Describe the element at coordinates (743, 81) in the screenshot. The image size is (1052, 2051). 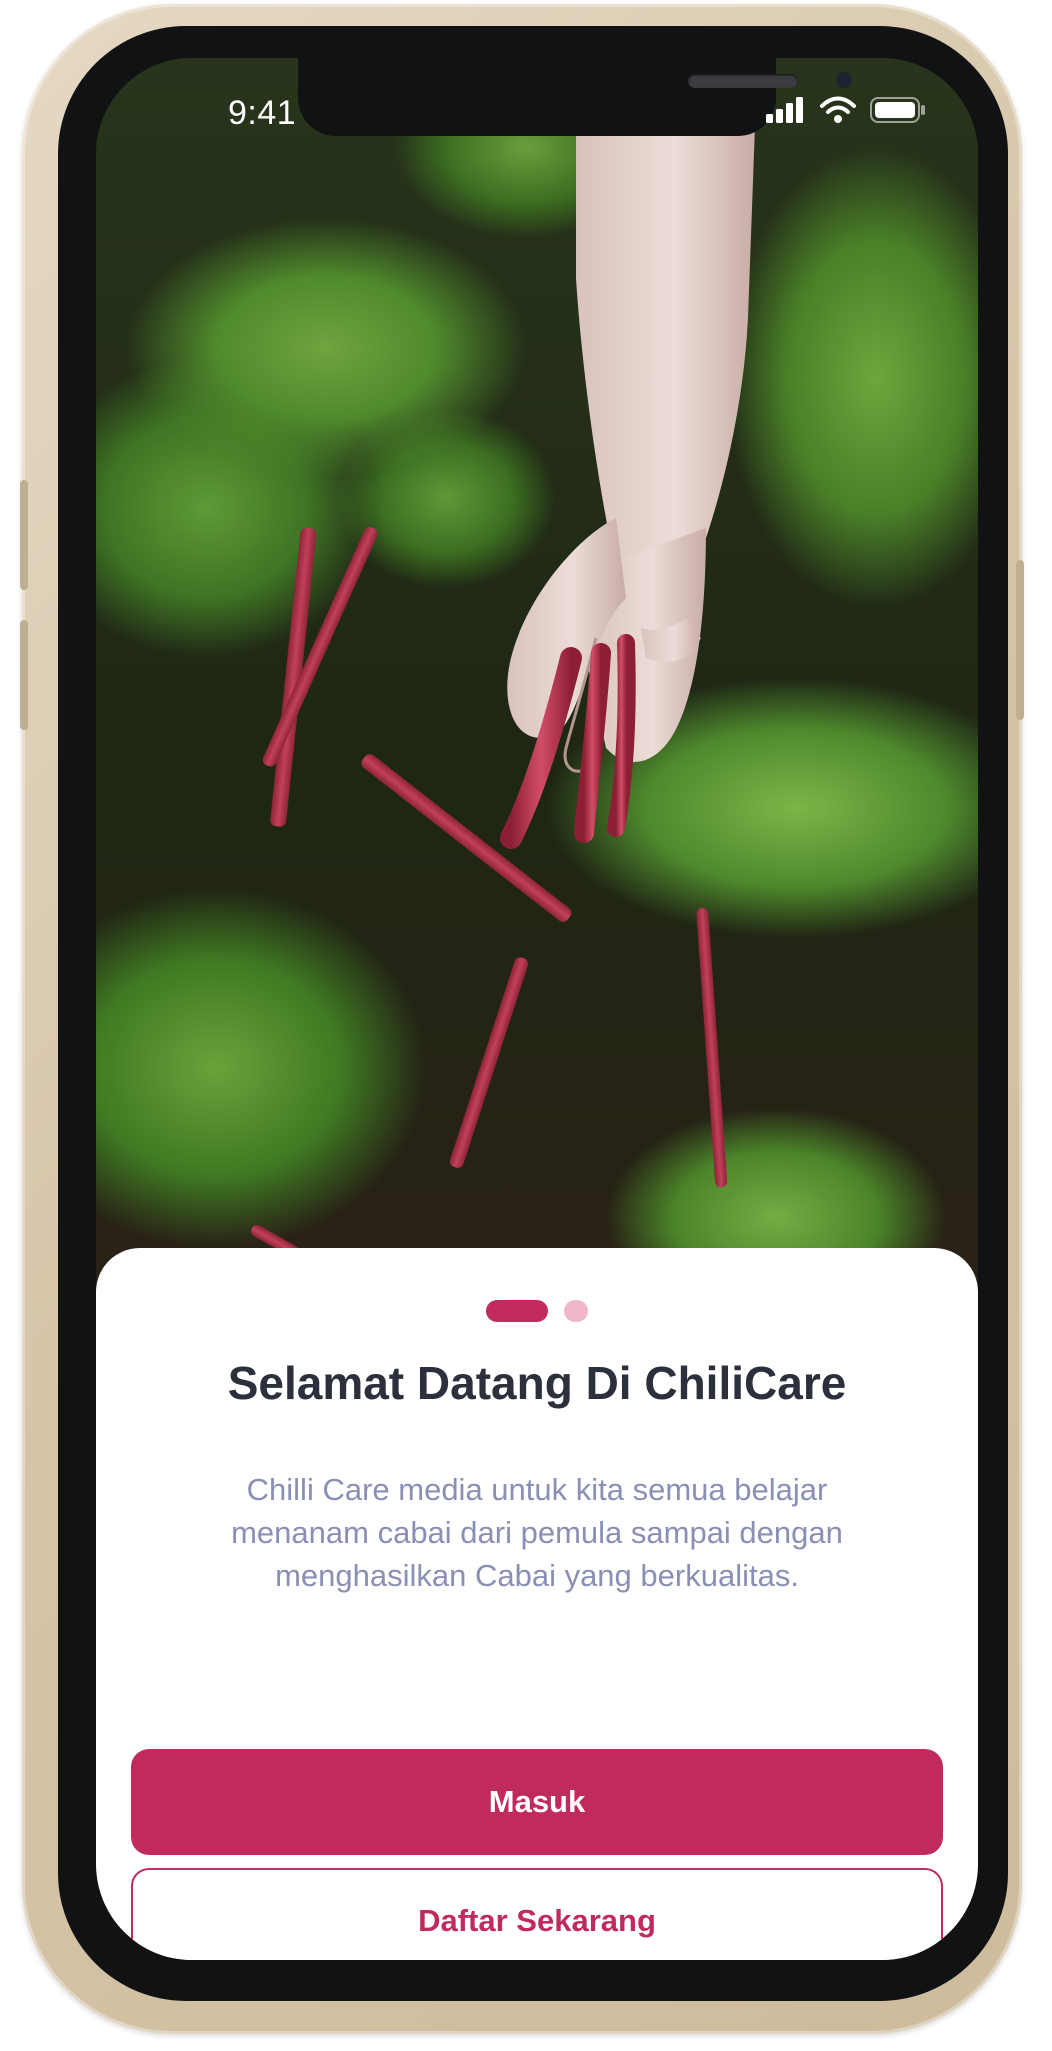
I see `earpiece-speaker` at that location.